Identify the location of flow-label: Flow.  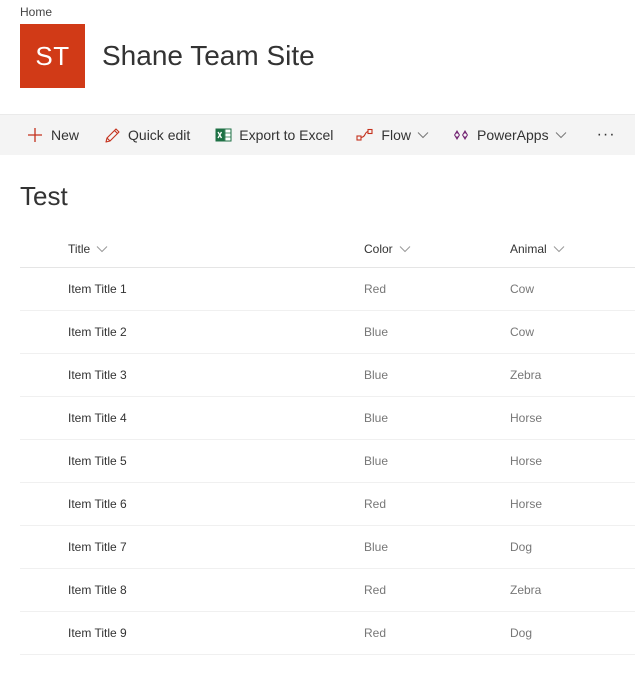
(396, 135).